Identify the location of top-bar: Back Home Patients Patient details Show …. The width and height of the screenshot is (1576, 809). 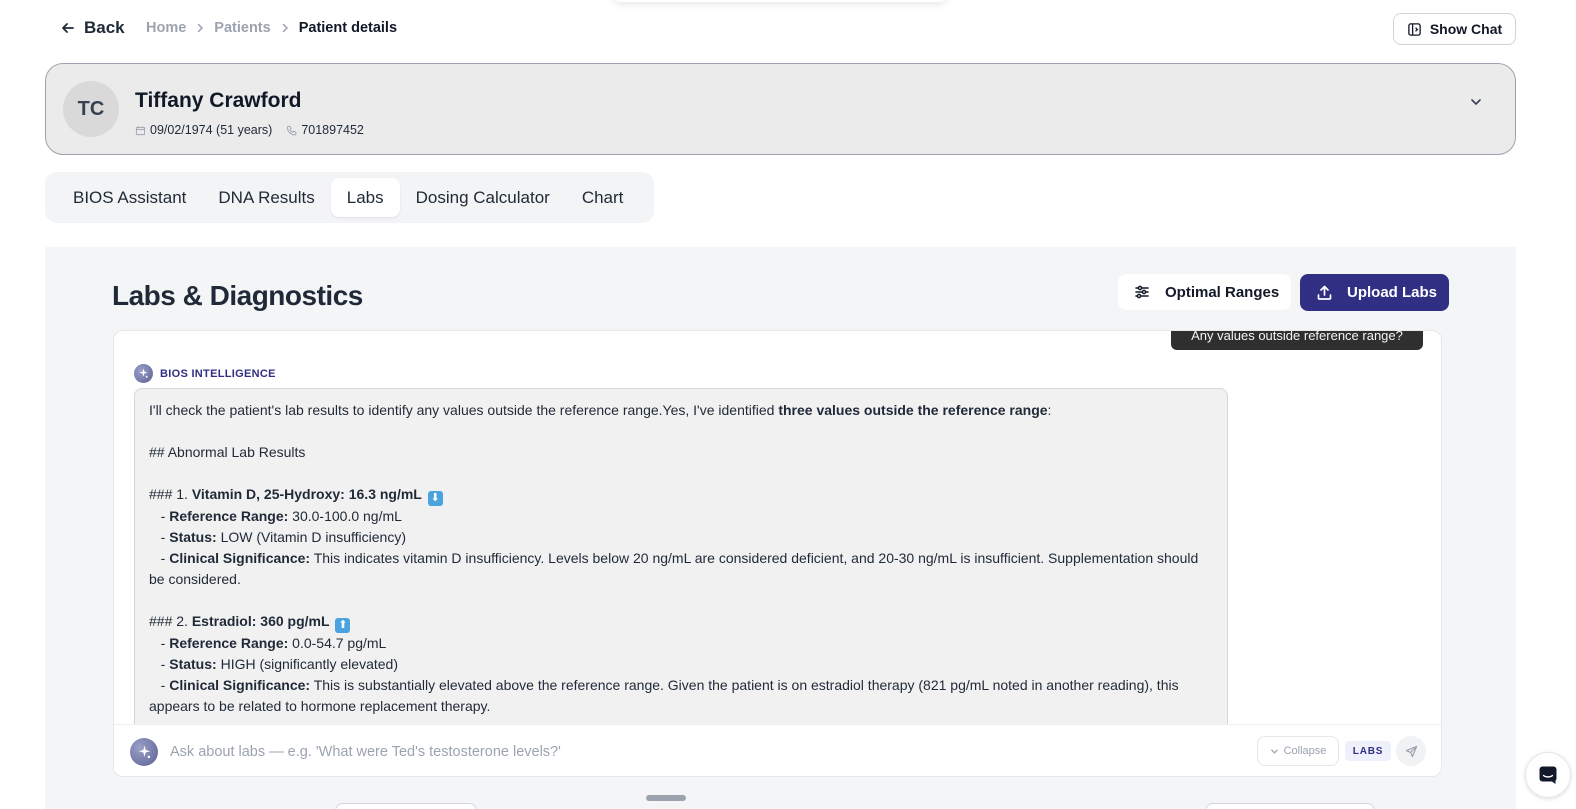
(788, 29).